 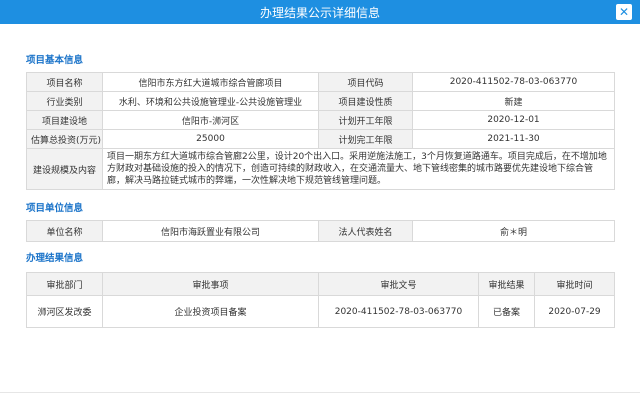 What do you see at coordinates (513, 101) in the screenshot?
I see `value-nature: 新建` at bounding box center [513, 101].